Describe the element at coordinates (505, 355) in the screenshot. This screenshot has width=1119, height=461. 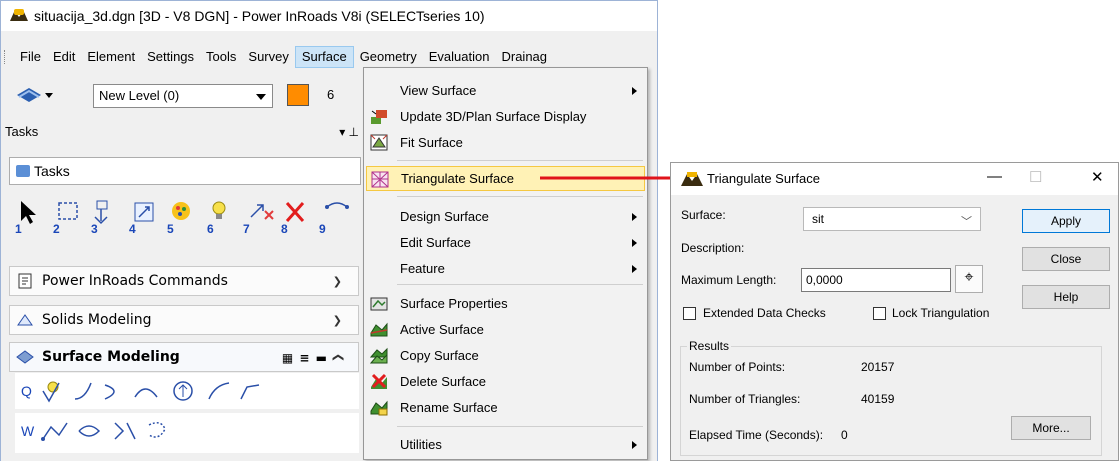
I see `menu-item-copy-surface: Copy Surface` at that location.